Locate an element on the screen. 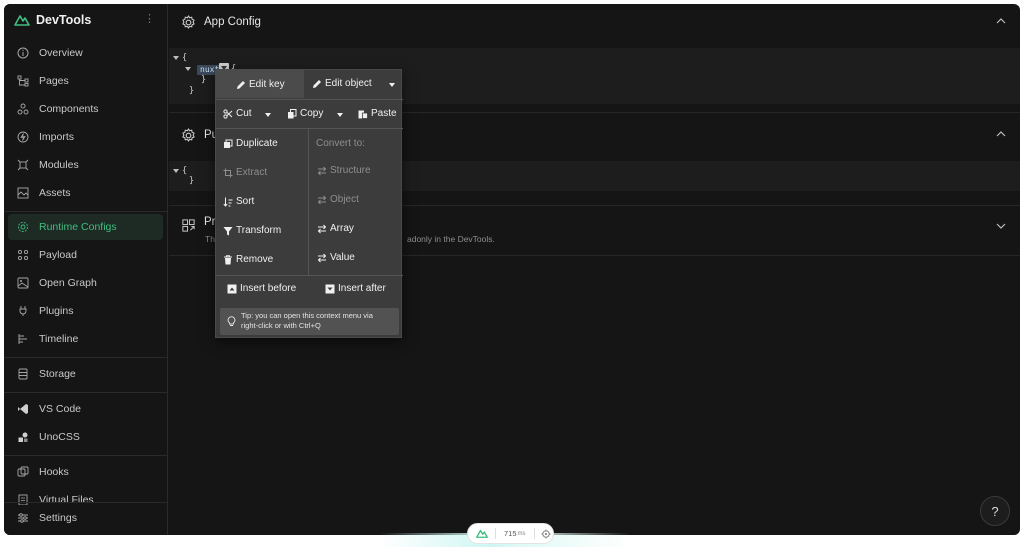 This screenshot has height=547, width=1024. sidebar-item-storage: Storage is located at coordinates (85, 374).